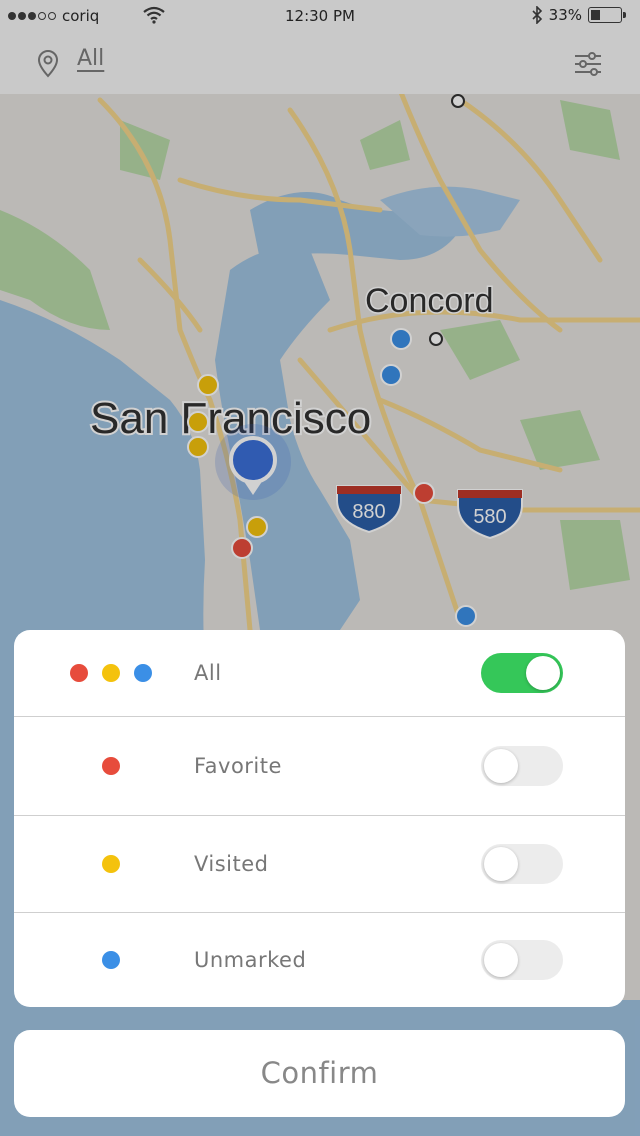 The image size is (640, 1136). Describe the element at coordinates (90, 58) in the screenshot. I see `filter-label: All` at that location.